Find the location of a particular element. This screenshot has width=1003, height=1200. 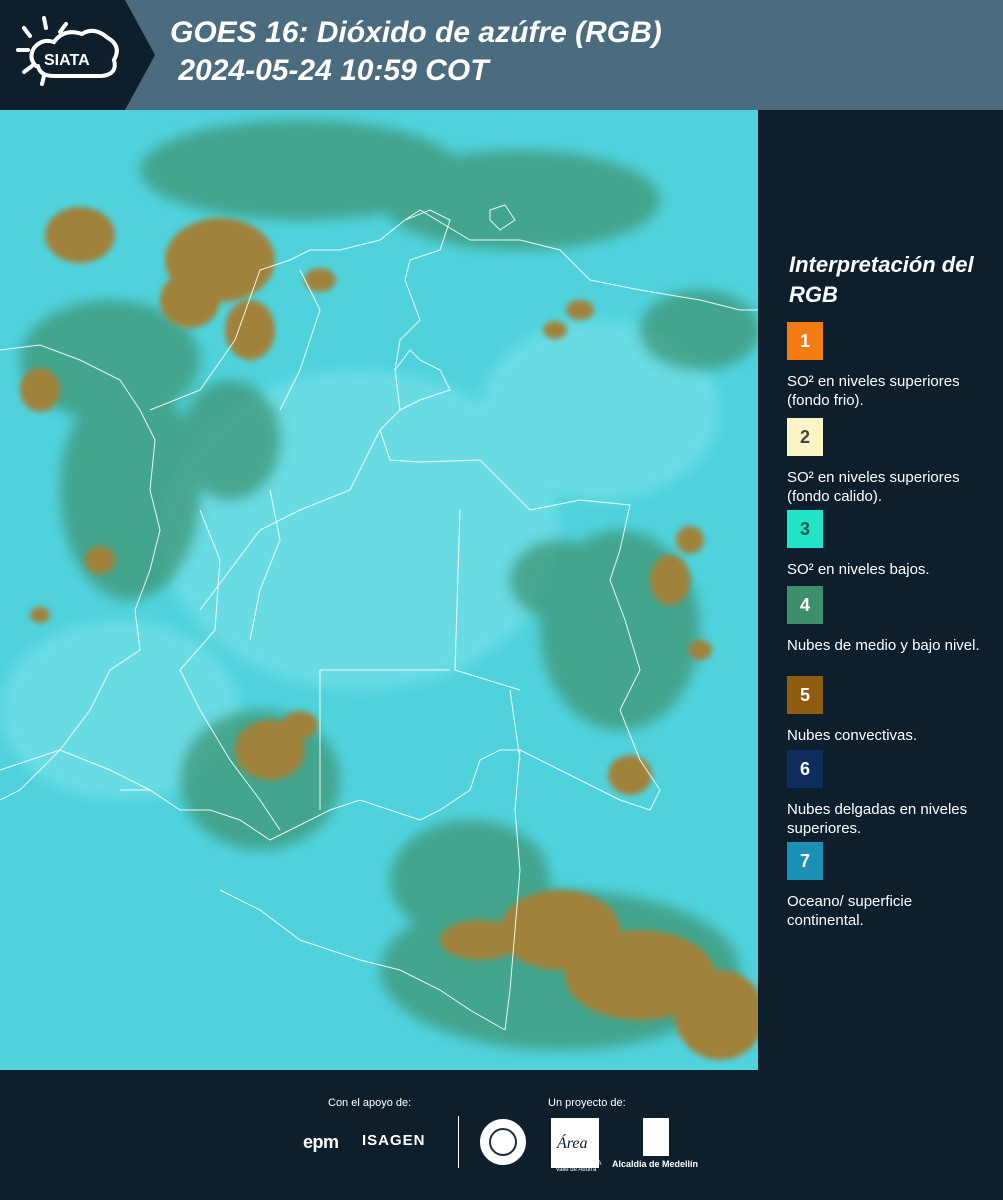

area-script-icon: Área is located at coordinates (572, 1142).